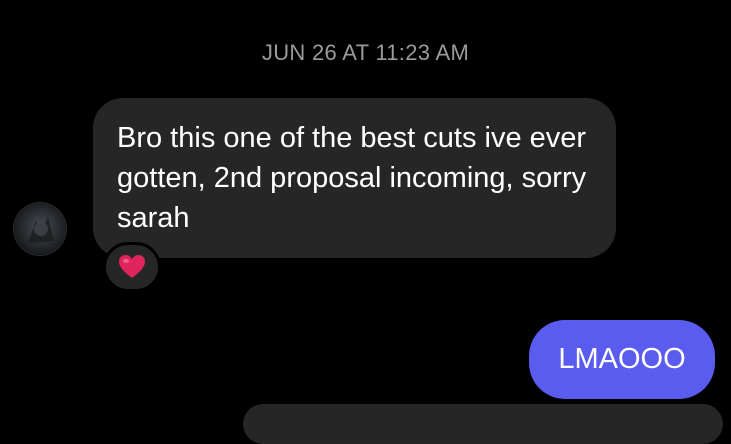  I want to click on outgoing-message-text: LMAOOO, so click(622, 359).